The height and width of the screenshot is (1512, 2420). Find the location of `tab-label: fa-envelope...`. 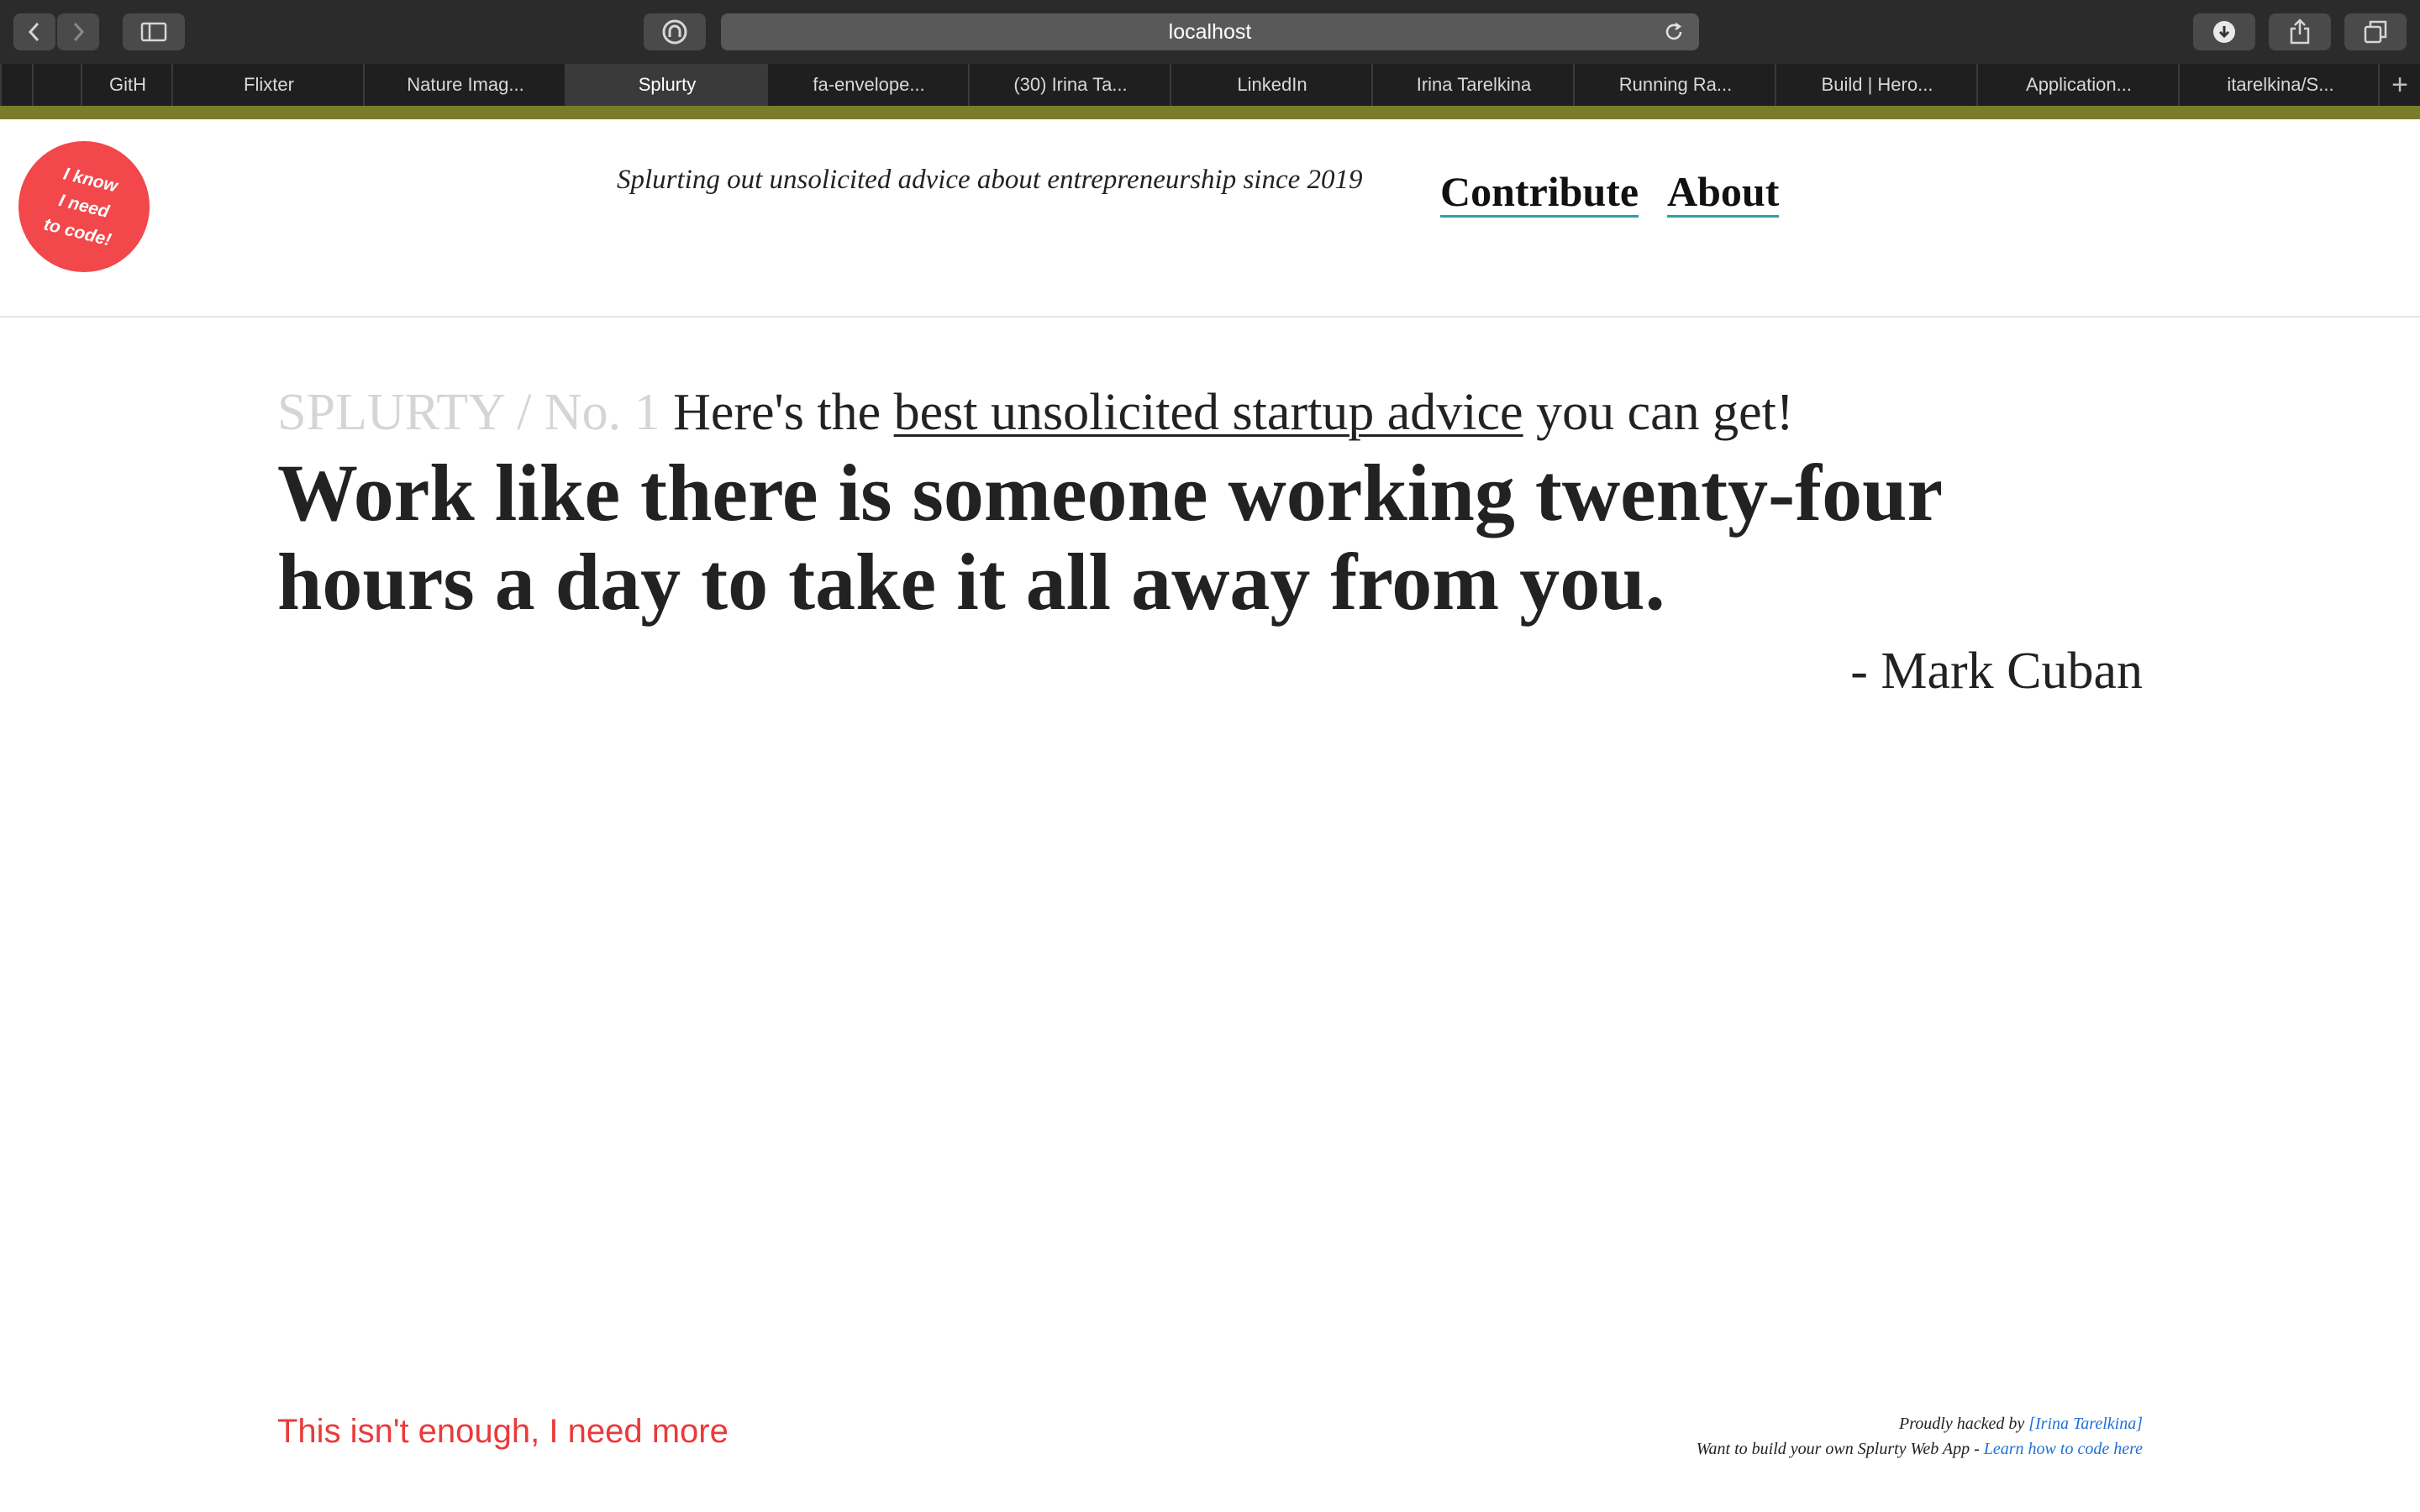

tab-label: fa-envelope... is located at coordinates (869, 84).